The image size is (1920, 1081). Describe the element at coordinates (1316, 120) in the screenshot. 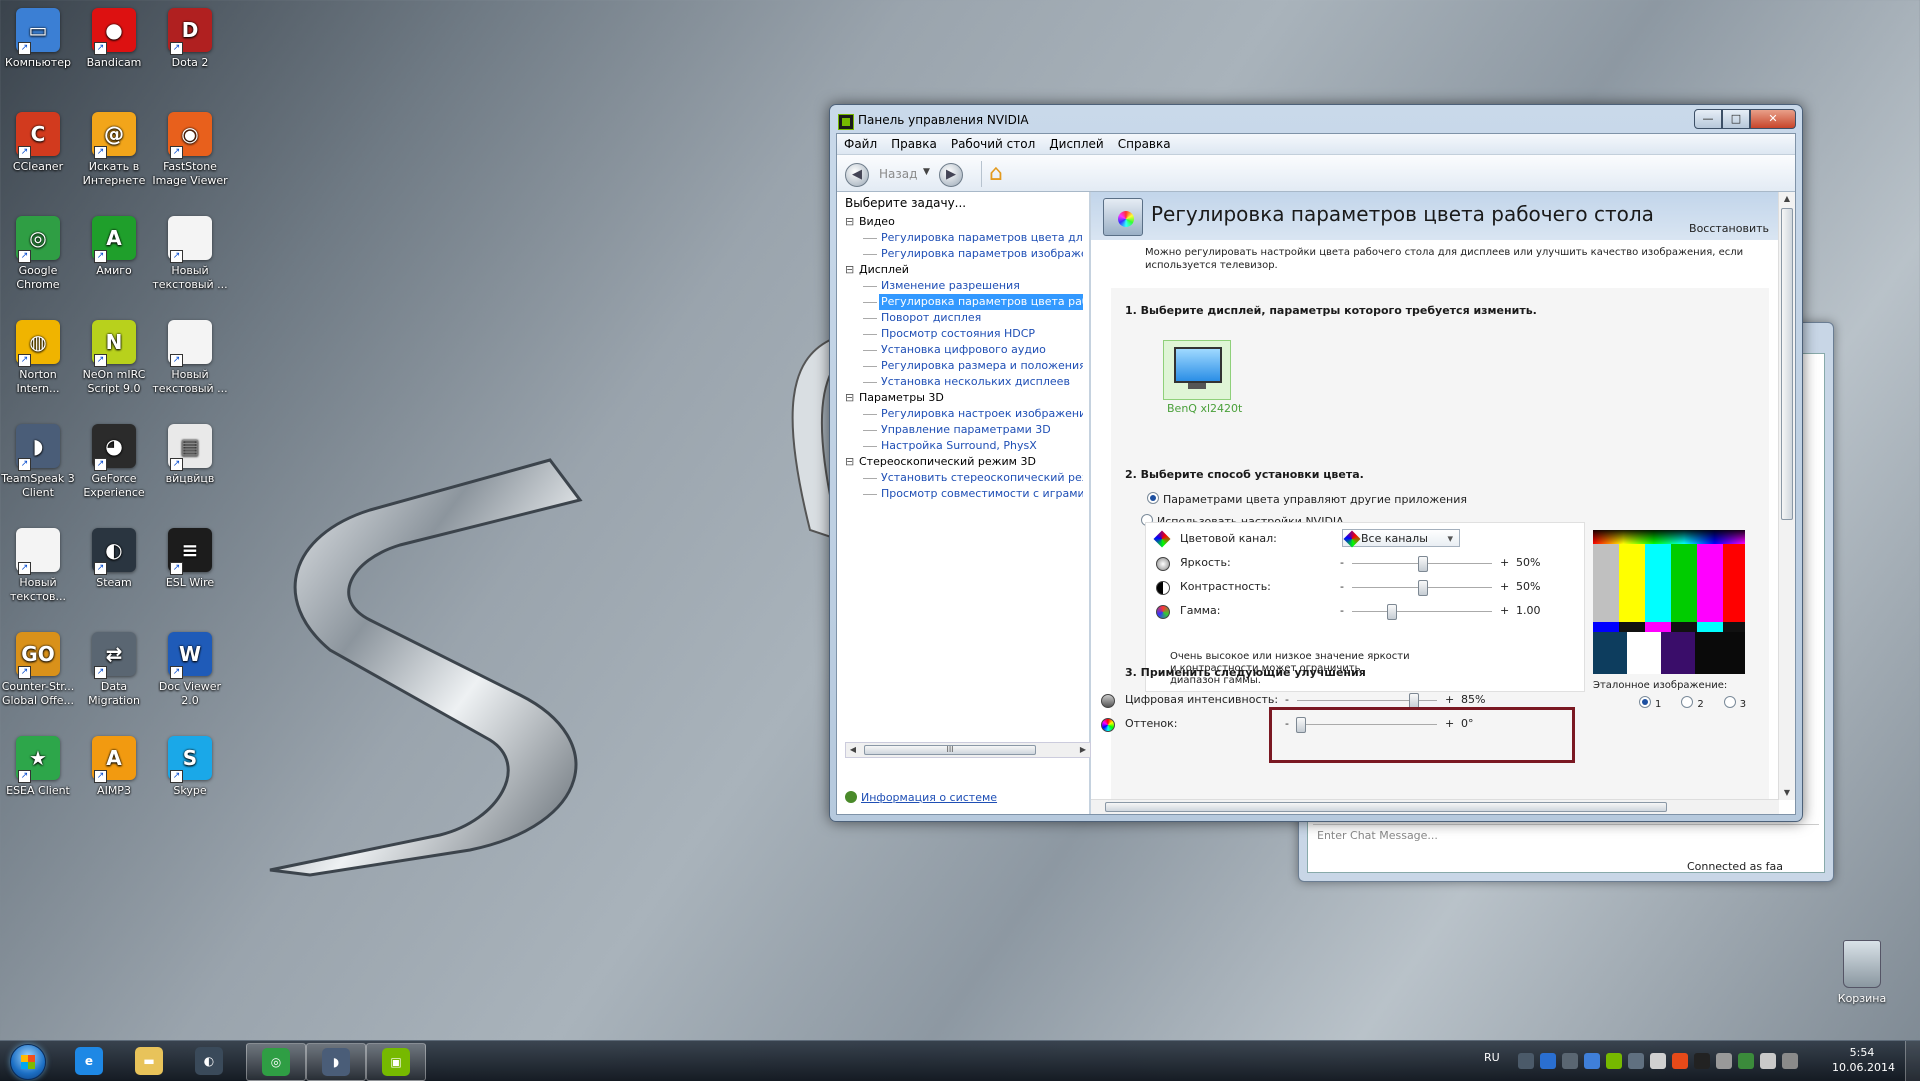

I see `title-bar: Панель управления NVIDIA — □ ✕` at that location.